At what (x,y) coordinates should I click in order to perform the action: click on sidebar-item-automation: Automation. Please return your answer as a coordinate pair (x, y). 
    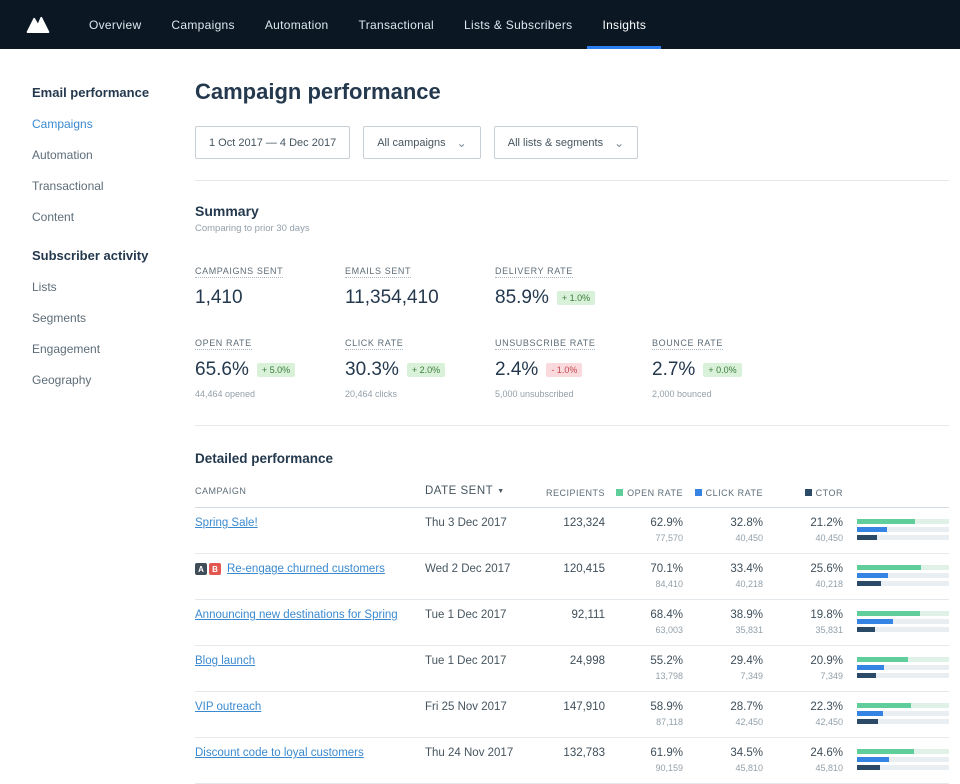
    Looking at the image, I should click on (113, 155).